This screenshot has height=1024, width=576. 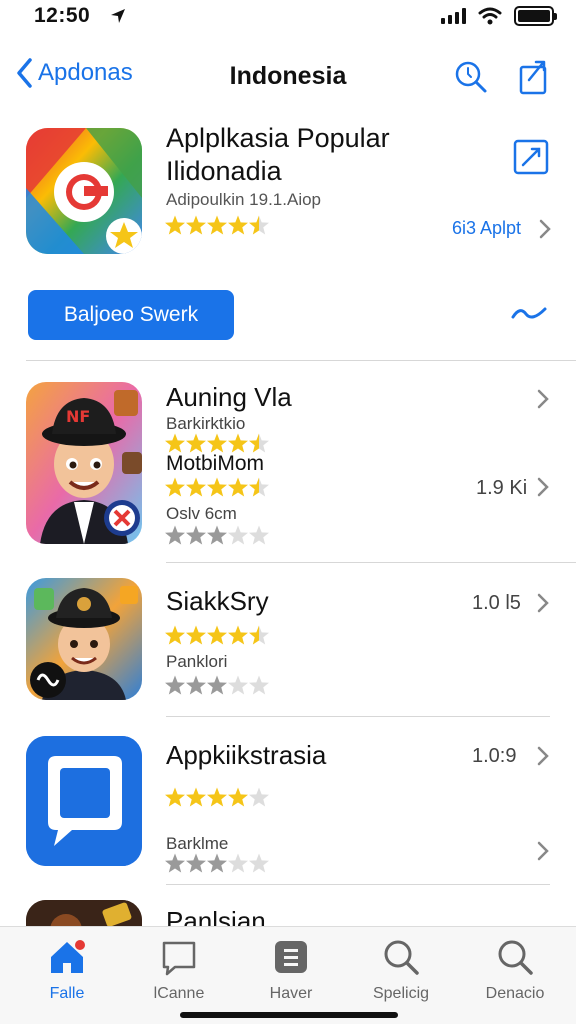 What do you see at coordinates (291, 993) in the screenshot?
I see `tab-label: Haver` at bounding box center [291, 993].